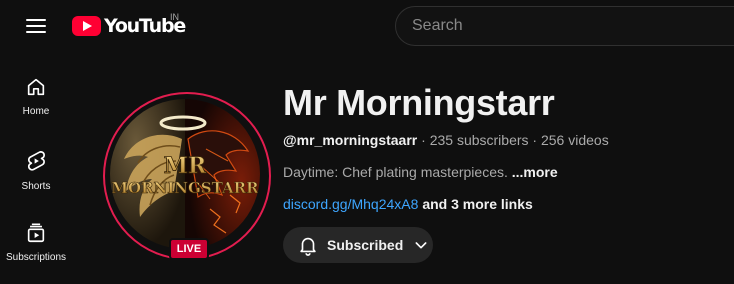  I want to click on sidebar-item-label: Subscriptions, so click(36, 257).